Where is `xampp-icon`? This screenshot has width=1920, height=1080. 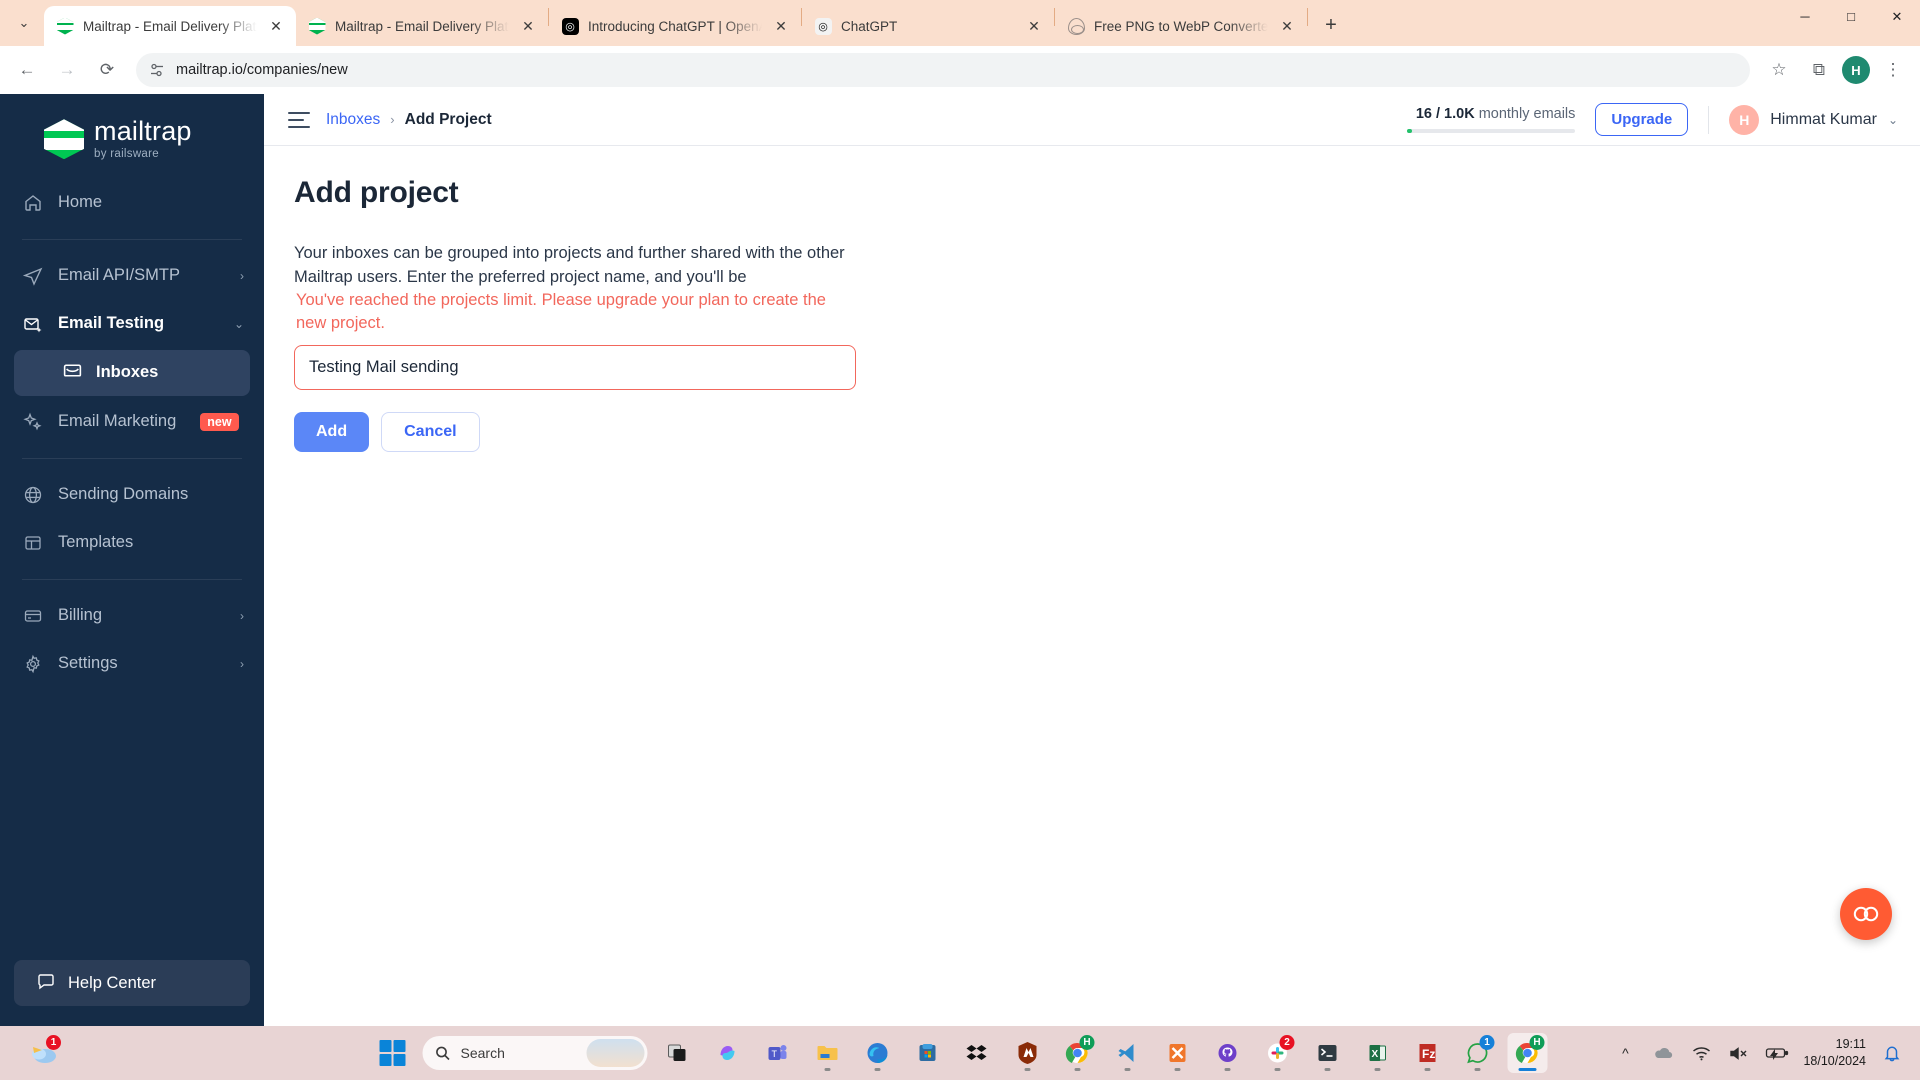 xampp-icon is located at coordinates (1178, 1053).